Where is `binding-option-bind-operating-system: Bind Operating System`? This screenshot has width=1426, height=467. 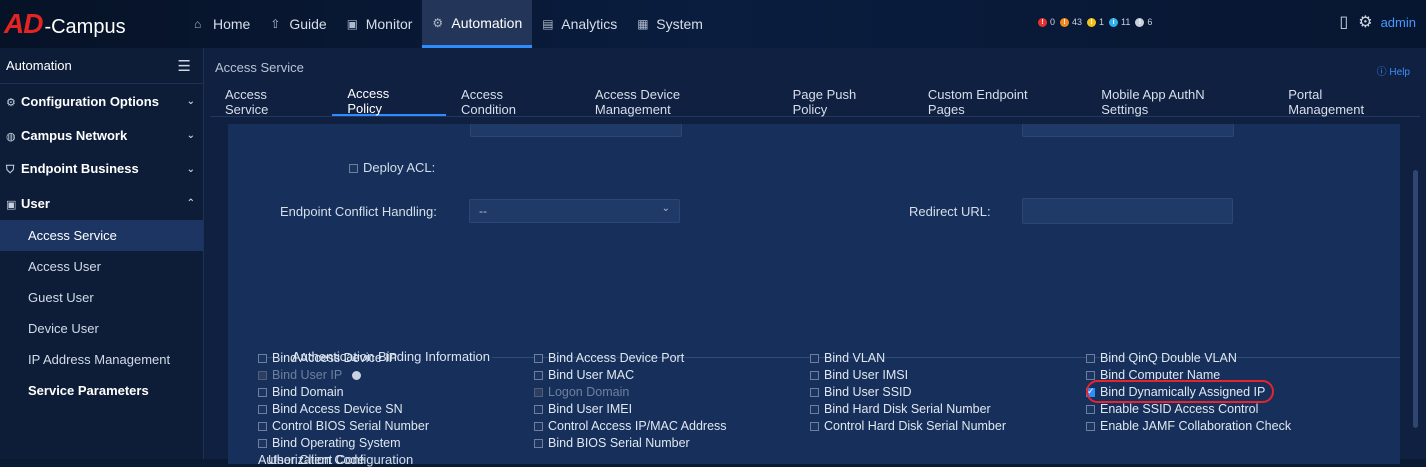 binding-option-bind-operating-system: Bind Operating System is located at coordinates (329, 443).